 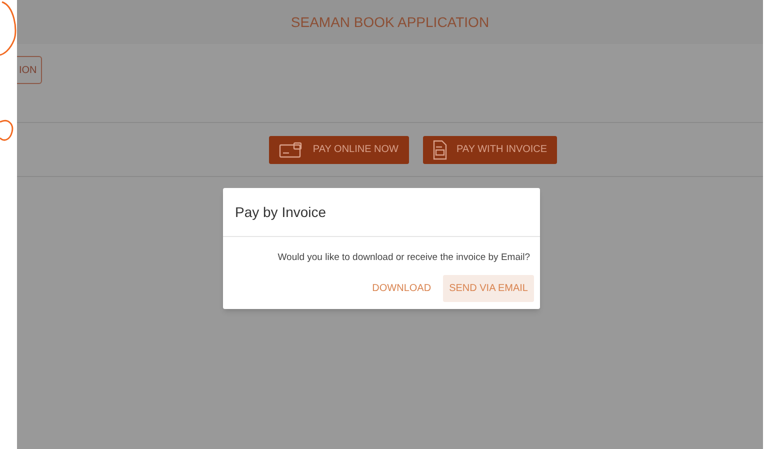 I want to click on card-icon, so click(x=290, y=150).